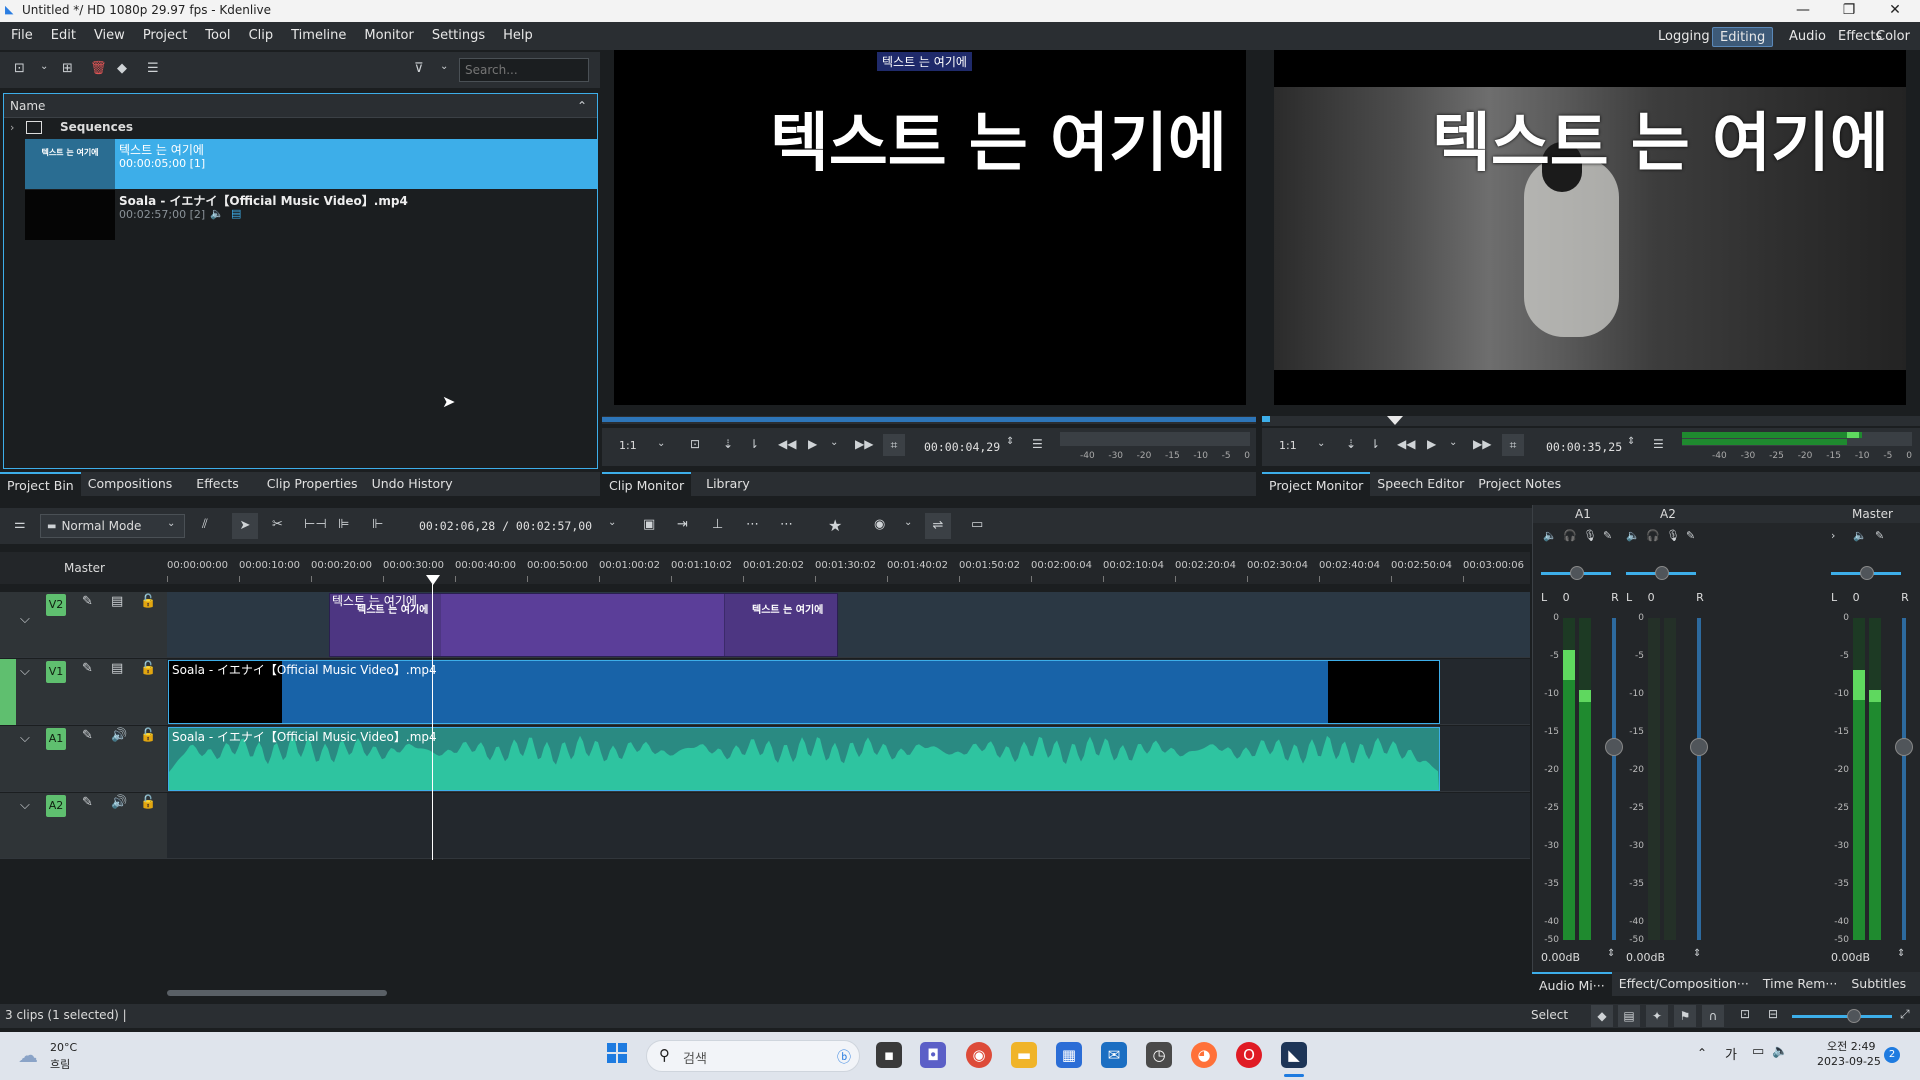 Image resolution: width=1920 pixels, height=1080 pixels. What do you see at coordinates (1860, 535) in the screenshot?
I see `mute-icon: 🔈` at bounding box center [1860, 535].